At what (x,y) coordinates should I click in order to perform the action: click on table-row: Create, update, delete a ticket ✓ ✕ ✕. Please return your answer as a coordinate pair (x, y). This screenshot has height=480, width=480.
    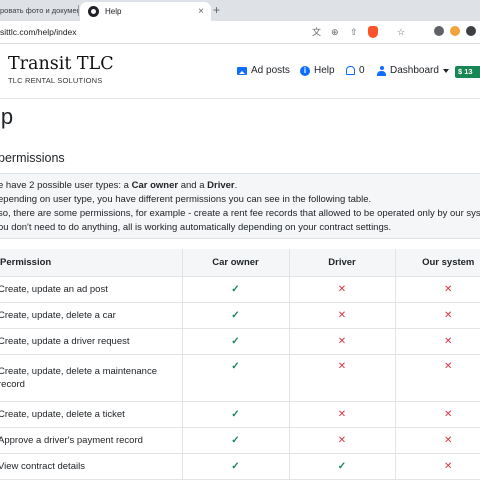
    Looking at the image, I should click on (240, 414).